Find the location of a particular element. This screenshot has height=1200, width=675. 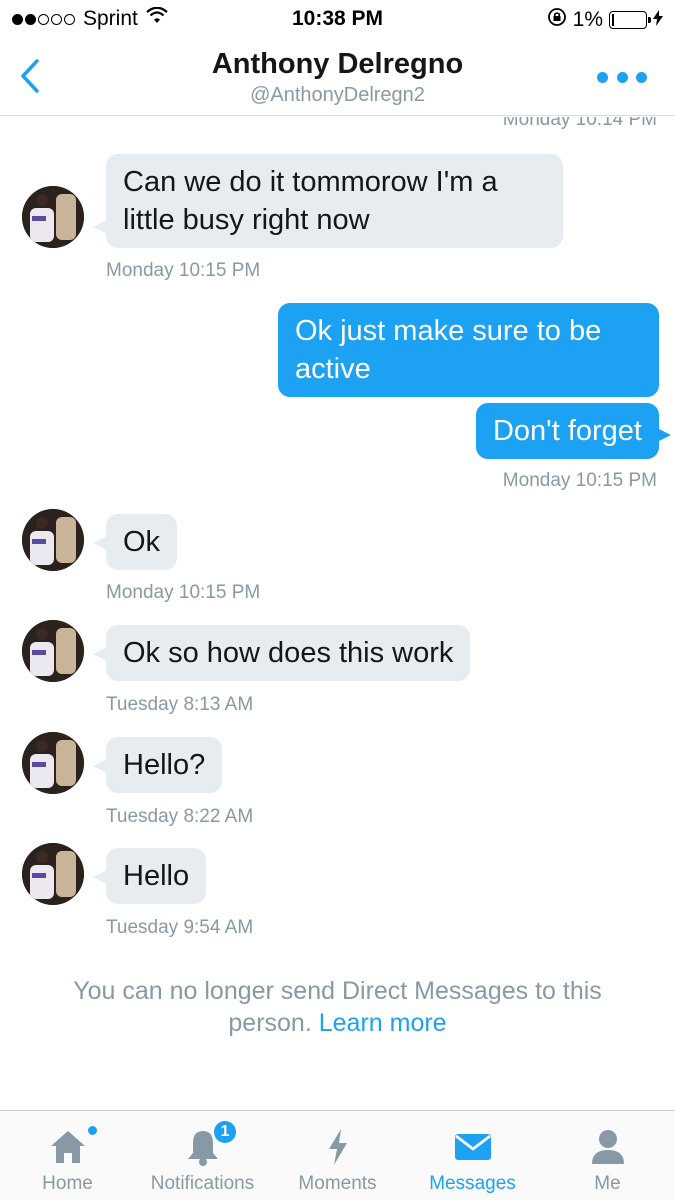

message-bubble-incoming: Hello? is located at coordinates (164, 765).